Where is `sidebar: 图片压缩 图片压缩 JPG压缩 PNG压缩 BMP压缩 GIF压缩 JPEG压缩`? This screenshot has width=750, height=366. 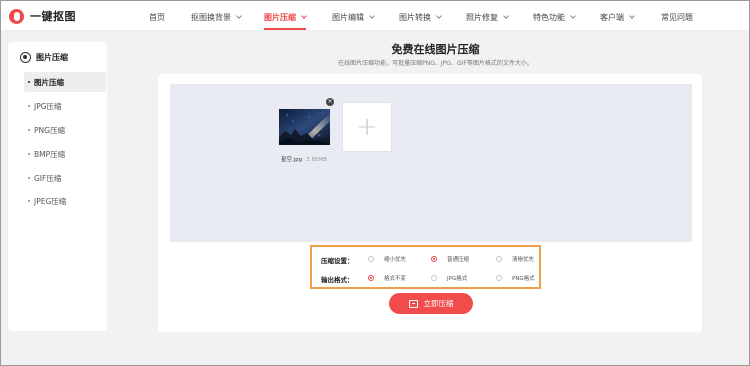 sidebar: 图片压缩 图片压缩 JPG压缩 PNG压缩 BMP压缩 GIF压缩 JPEG压缩 is located at coordinates (57, 186).